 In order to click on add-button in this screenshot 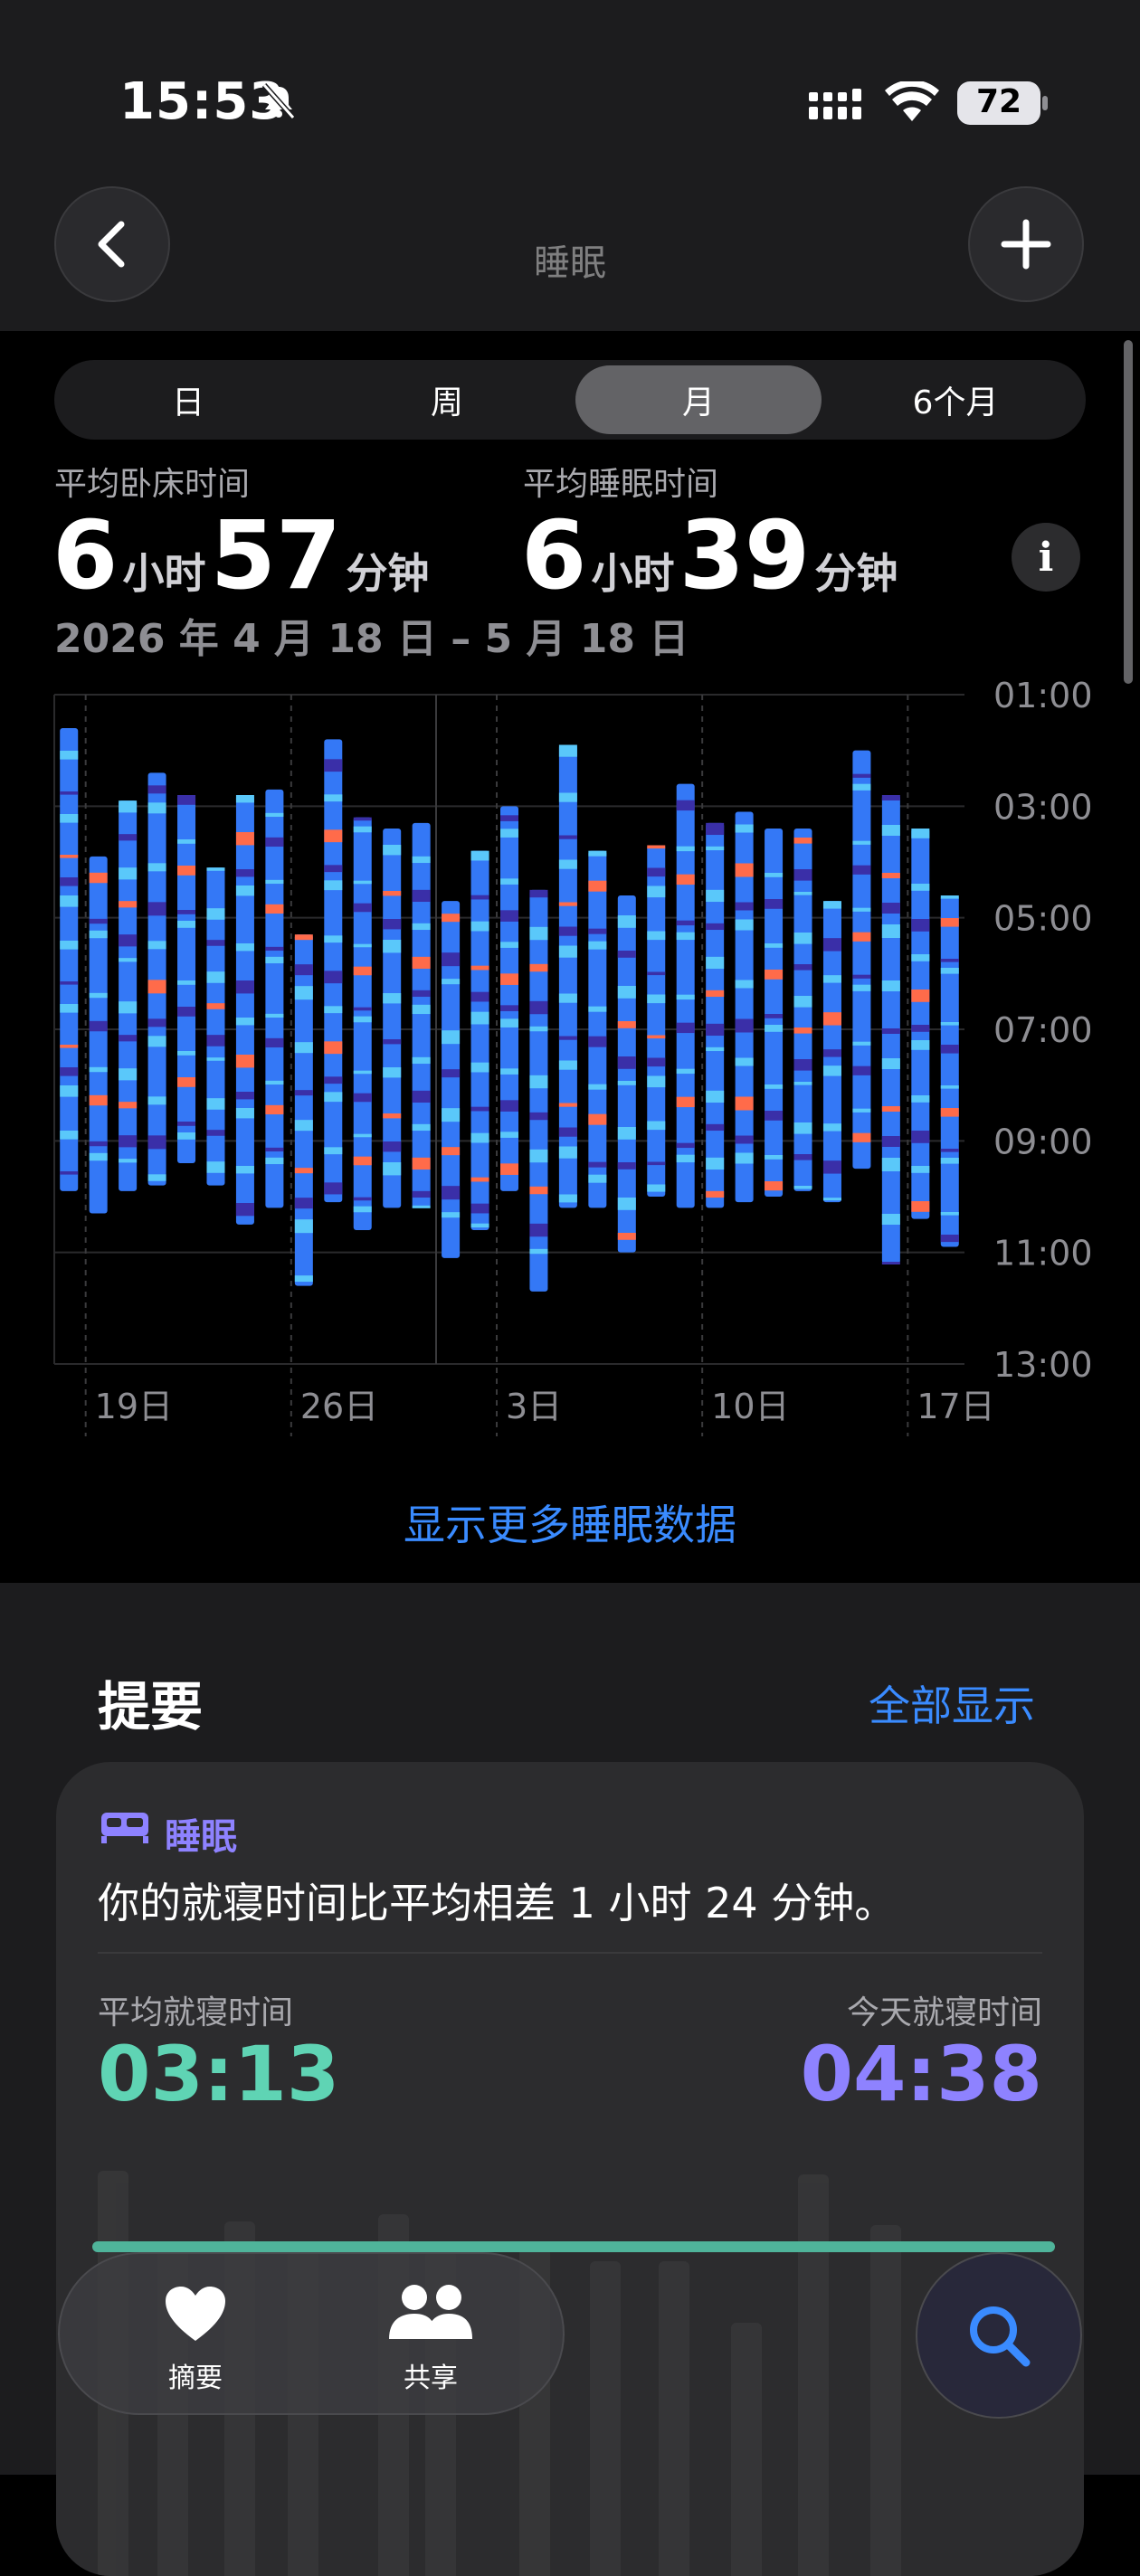, I will do `click(1026, 244)`.